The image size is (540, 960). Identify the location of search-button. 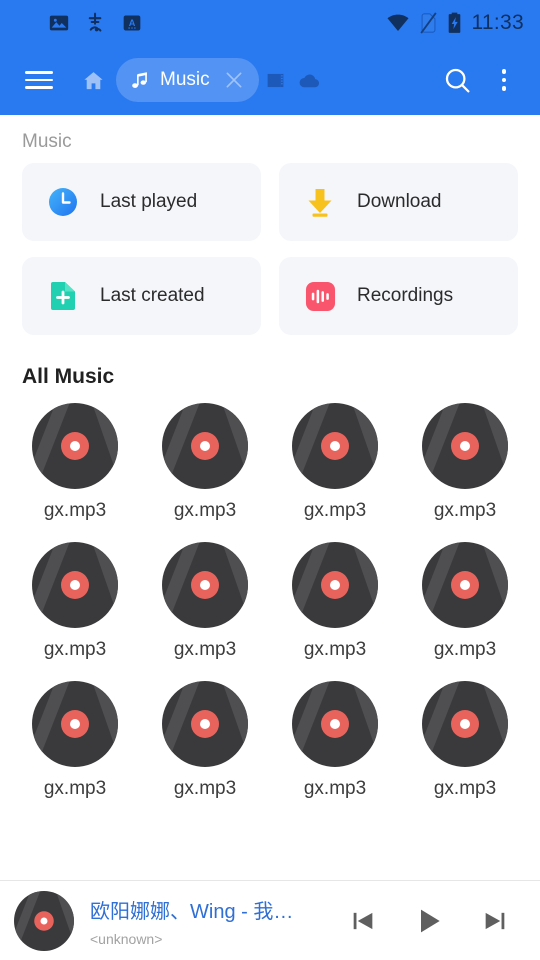
(457, 80).